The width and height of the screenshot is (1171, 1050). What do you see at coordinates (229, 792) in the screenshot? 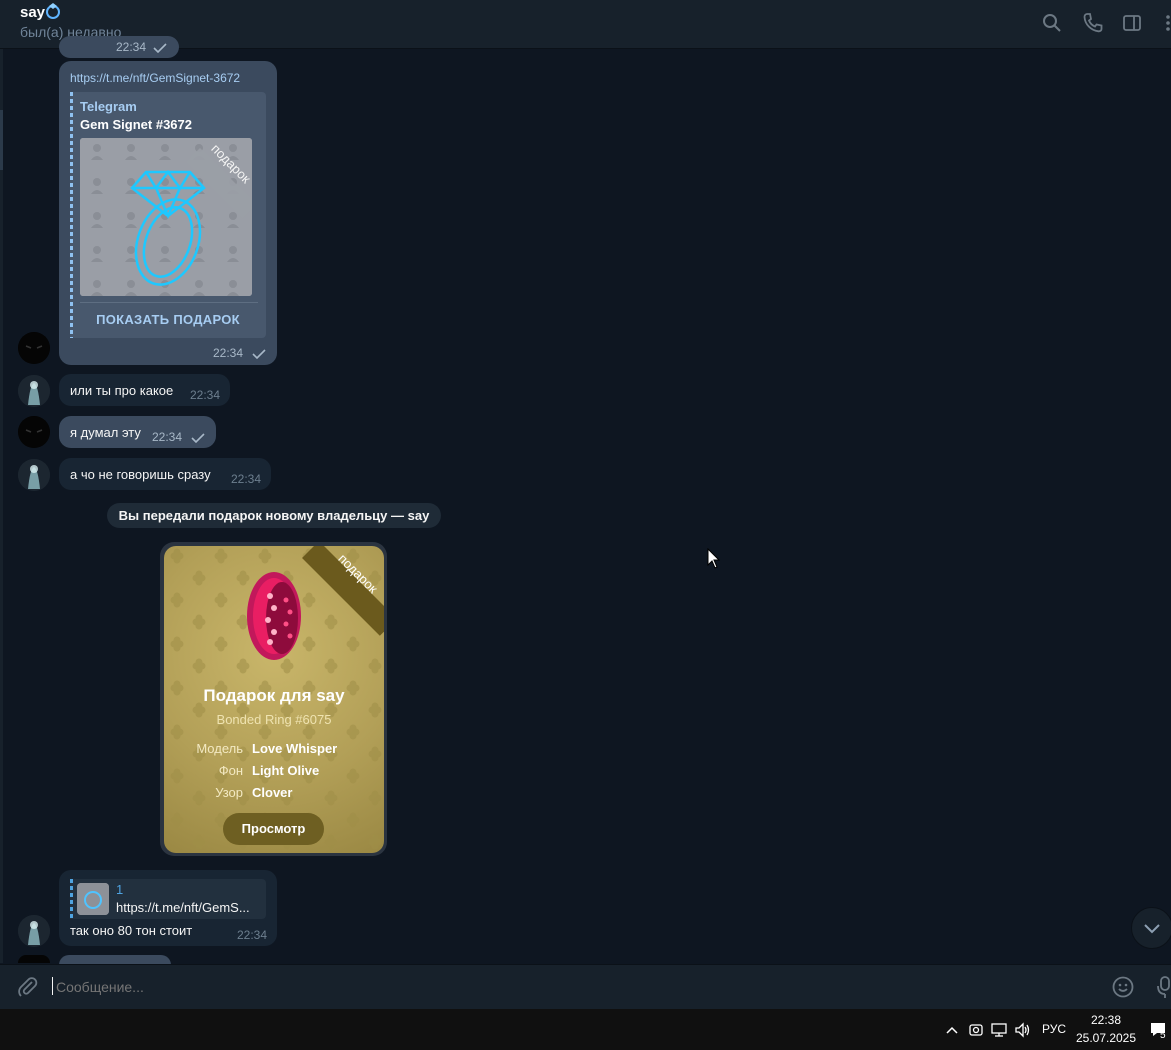
I see `gift-attr-key-pattern: Узор` at bounding box center [229, 792].